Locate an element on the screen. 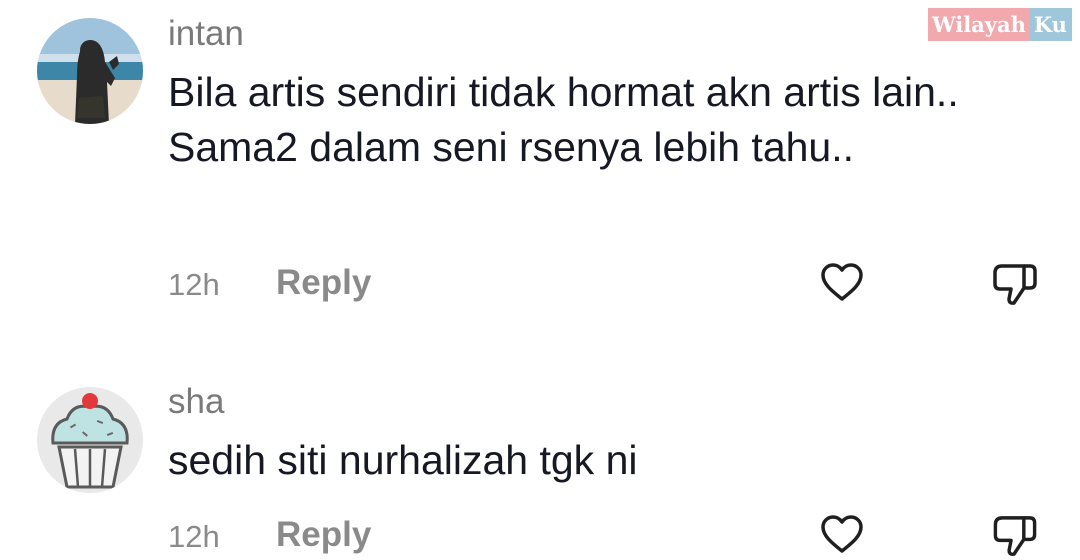 The height and width of the screenshot is (560, 1080). heart-icon is located at coordinates (842, 535).